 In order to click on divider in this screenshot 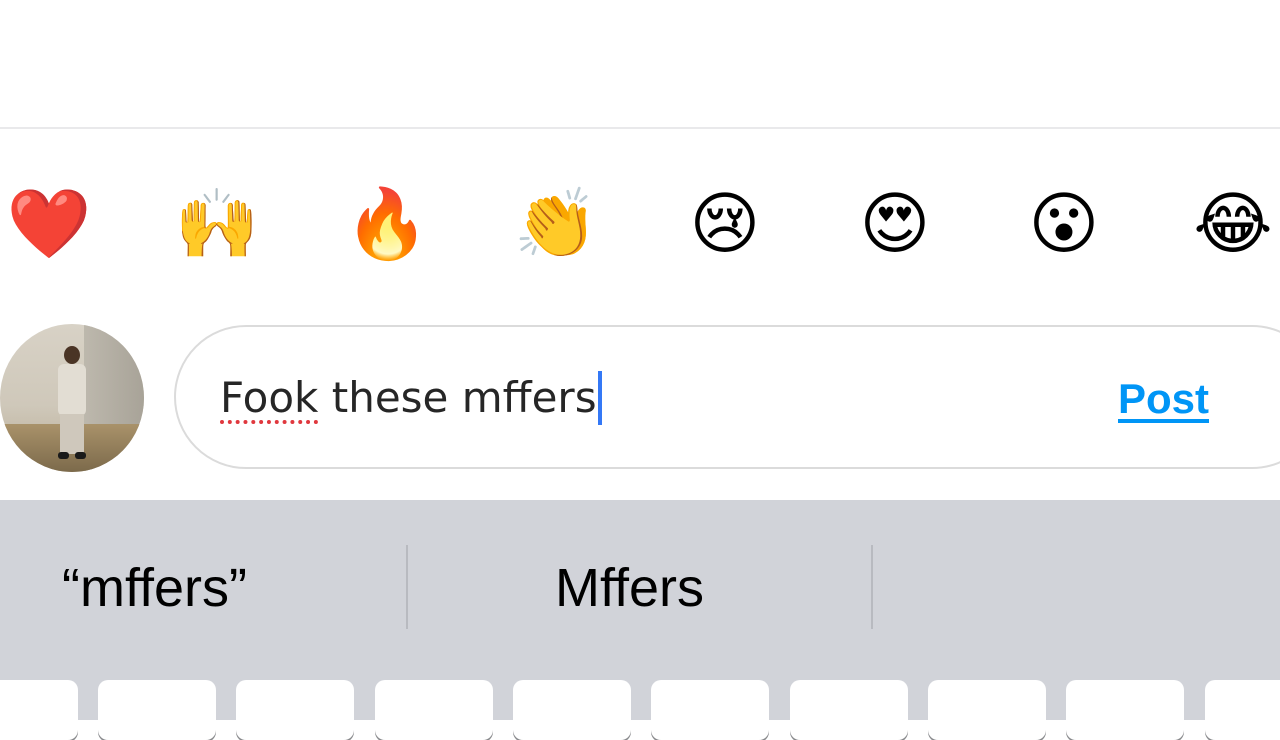, I will do `click(640, 128)`.